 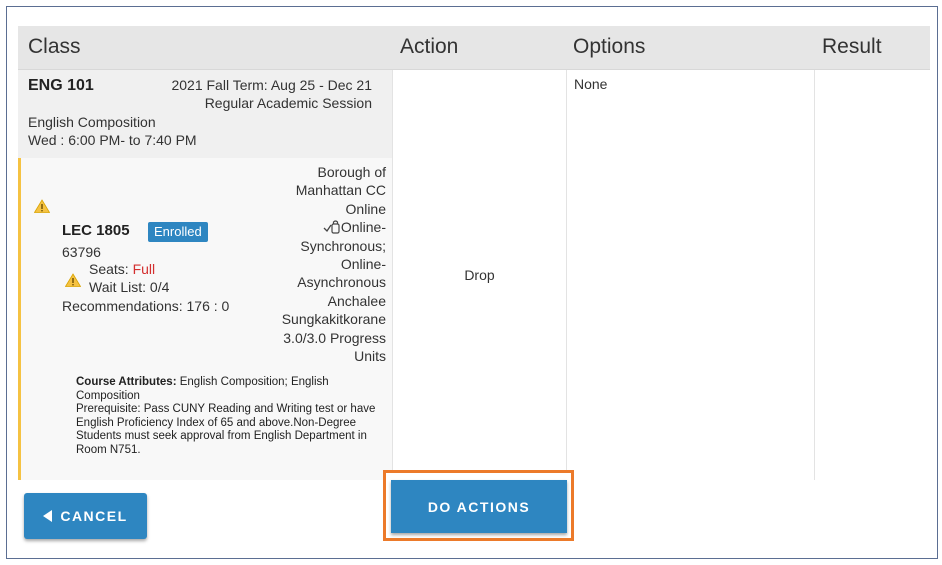 What do you see at coordinates (54, 46) in the screenshot?
I see `header-class: Class` at bounding box center [54, 46].